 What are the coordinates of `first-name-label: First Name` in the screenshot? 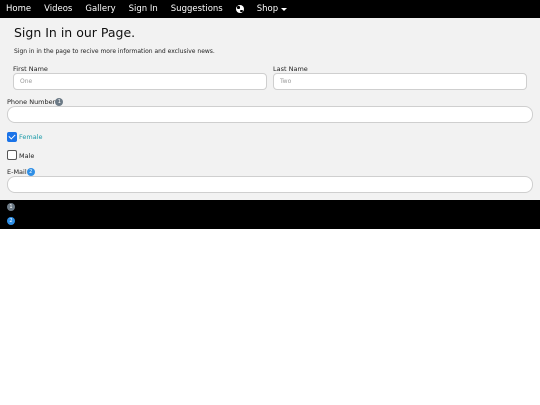 It's located at (30, 69).